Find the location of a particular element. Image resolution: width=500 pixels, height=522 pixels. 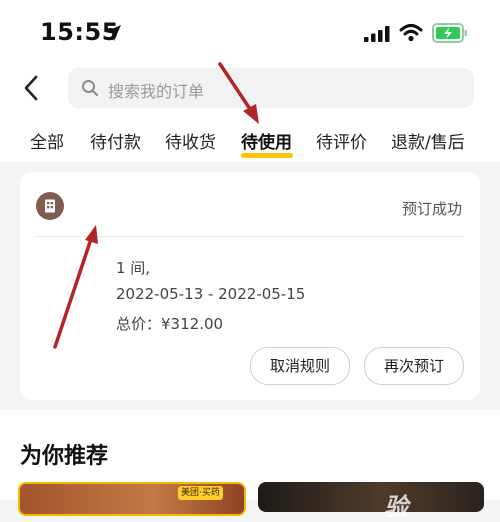

search-icon is located at coordinates (90, 88).